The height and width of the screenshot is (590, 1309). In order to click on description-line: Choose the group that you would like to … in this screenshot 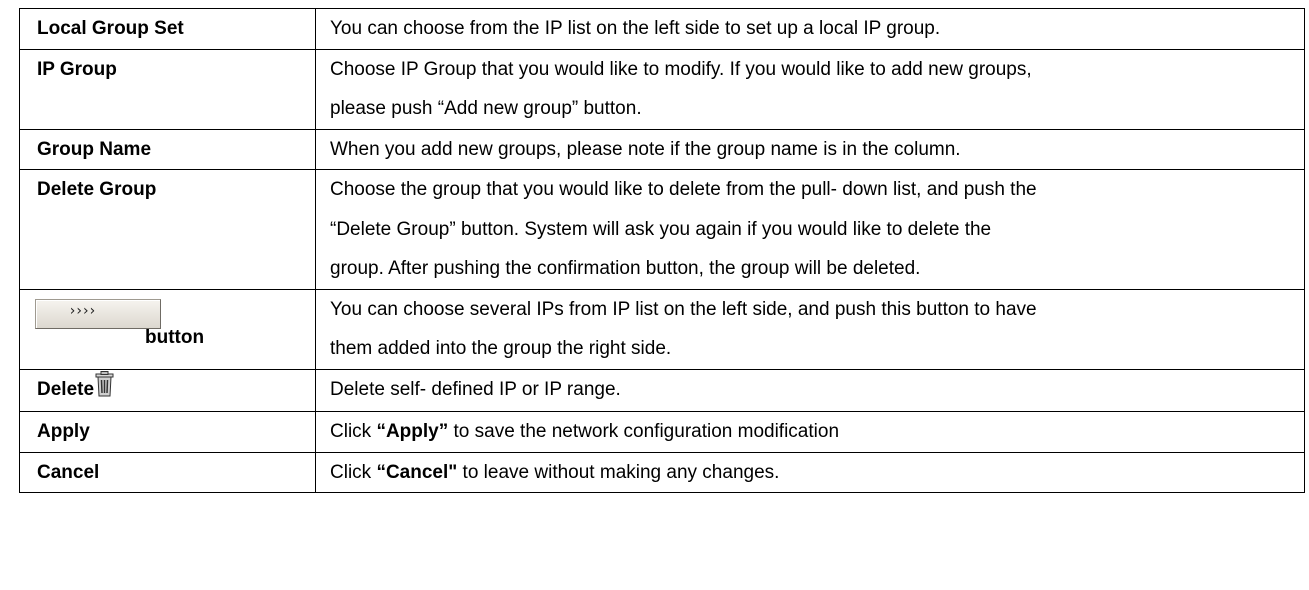, I will do `click(683, 189)`.